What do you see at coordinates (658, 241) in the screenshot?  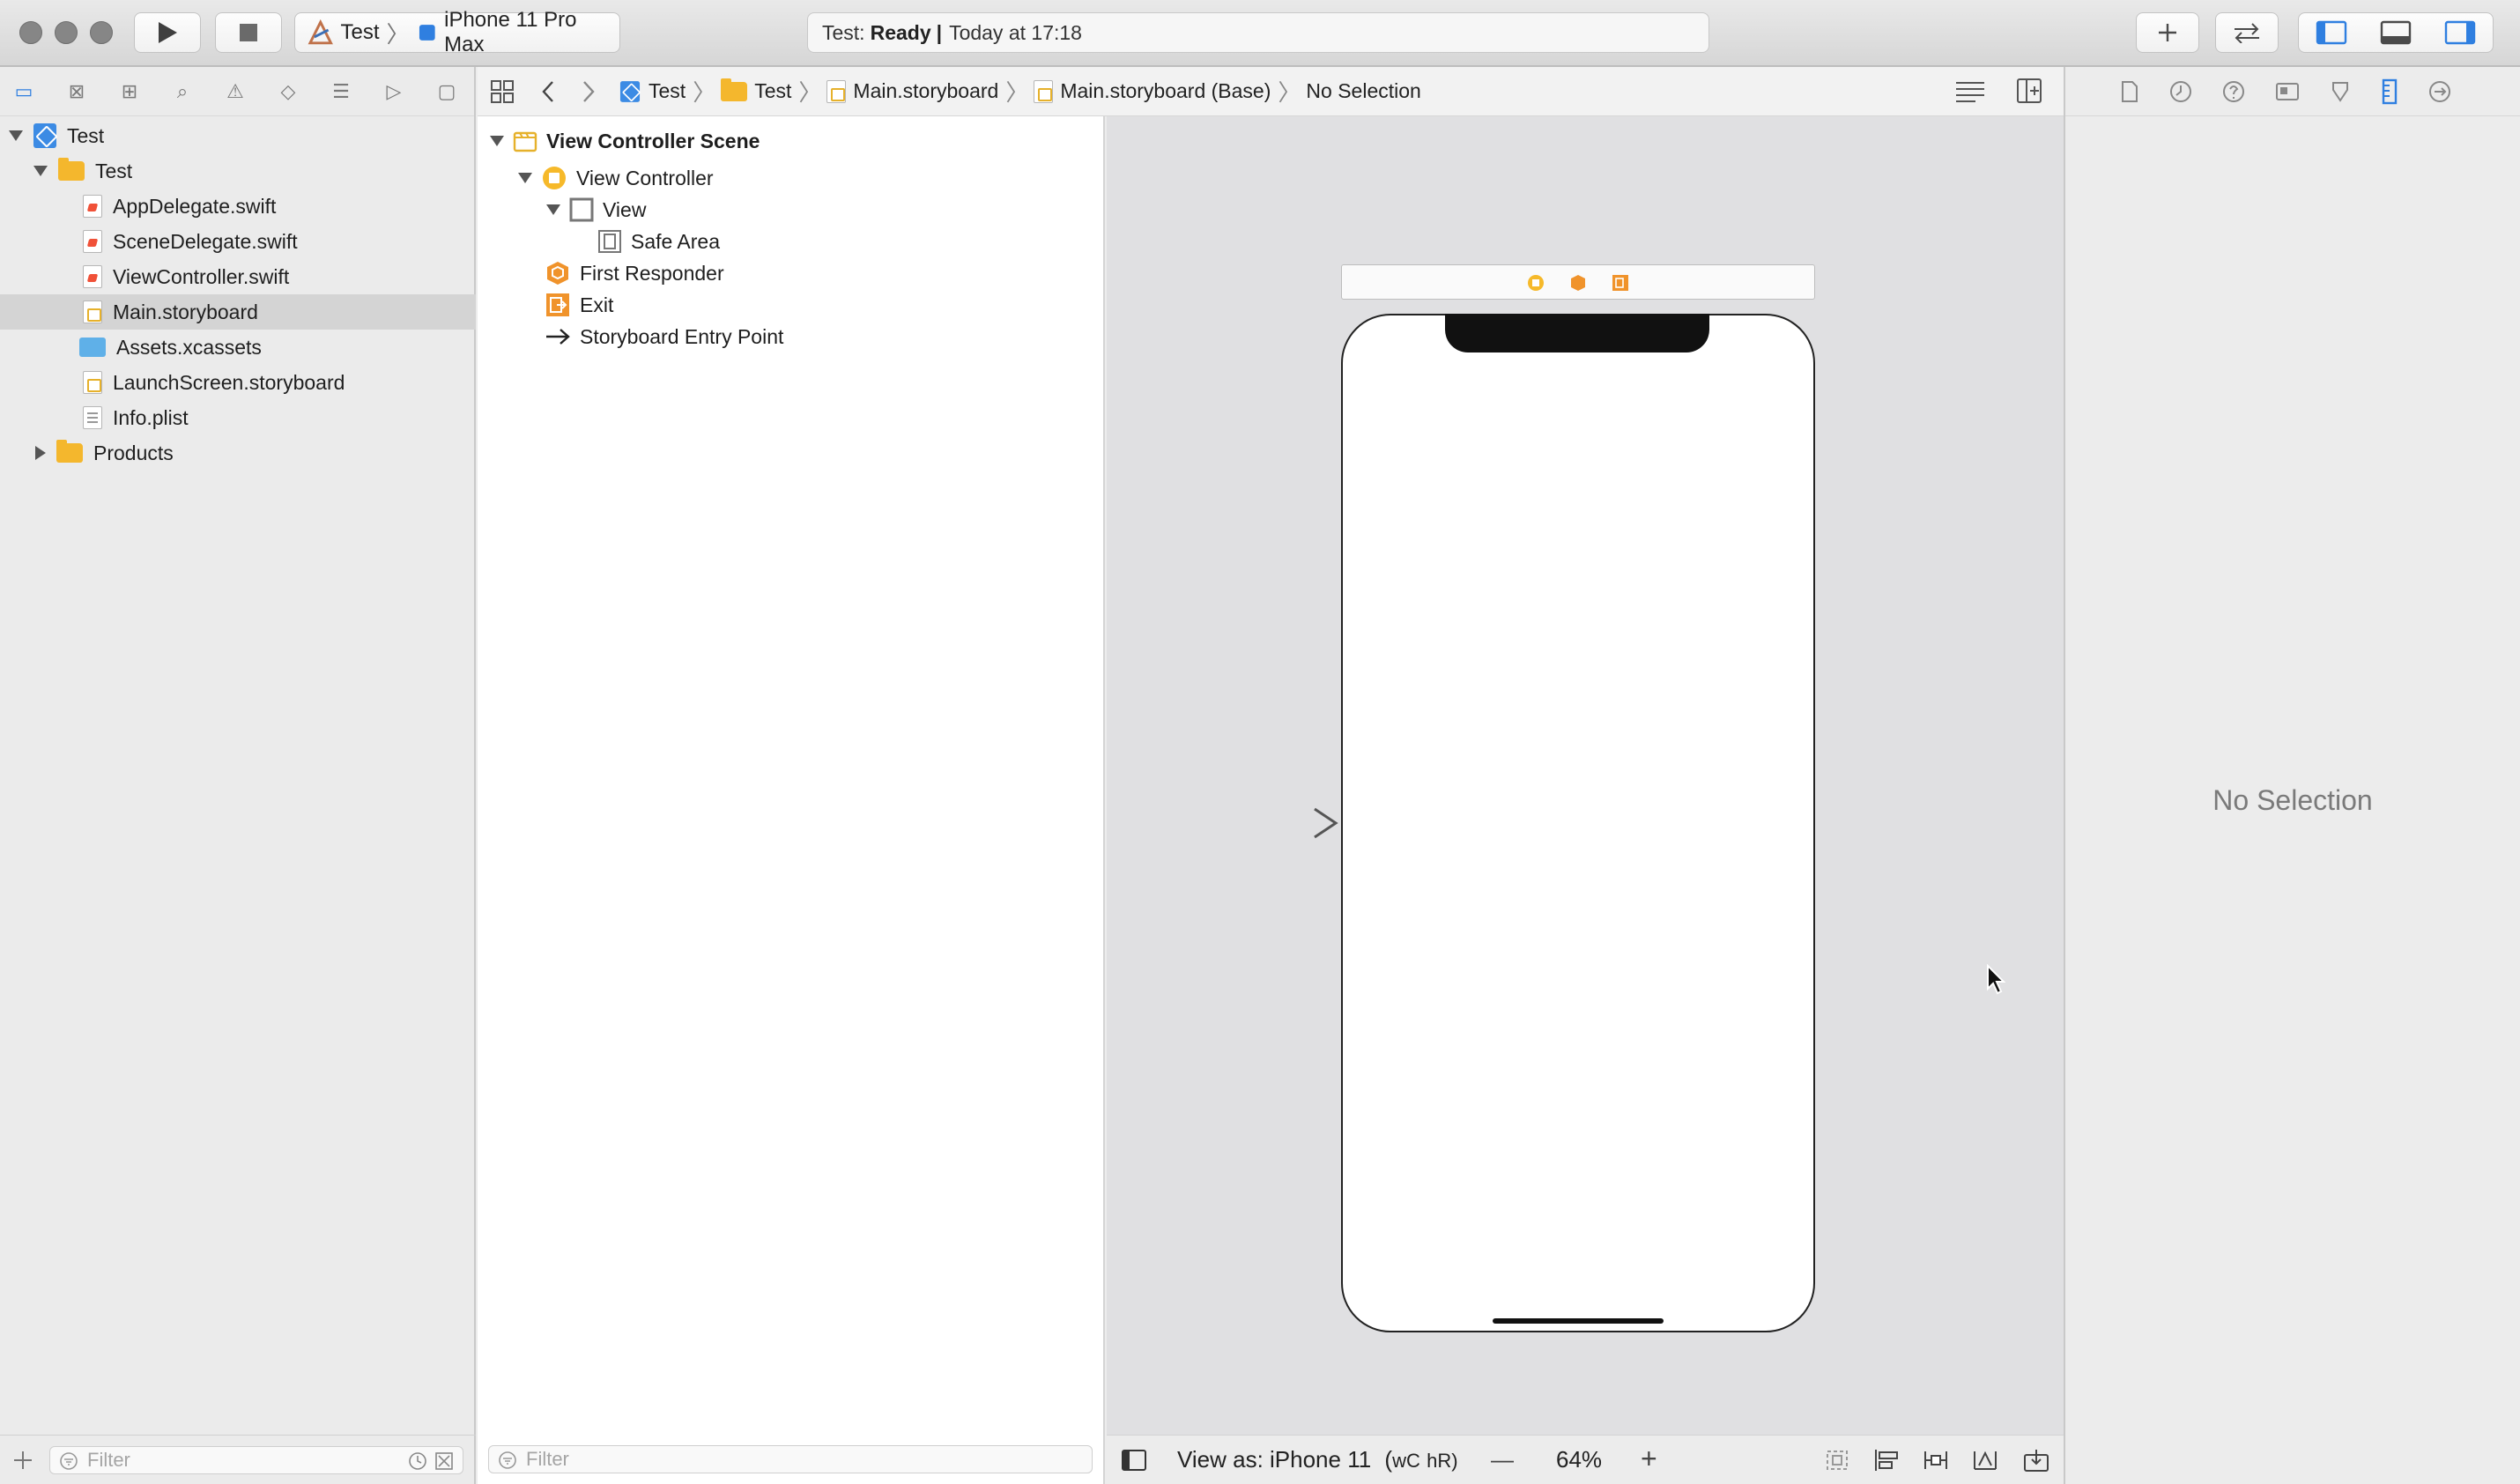 I see `outline-item-safe-area: Safe Area` at bounding box center [658, 241].